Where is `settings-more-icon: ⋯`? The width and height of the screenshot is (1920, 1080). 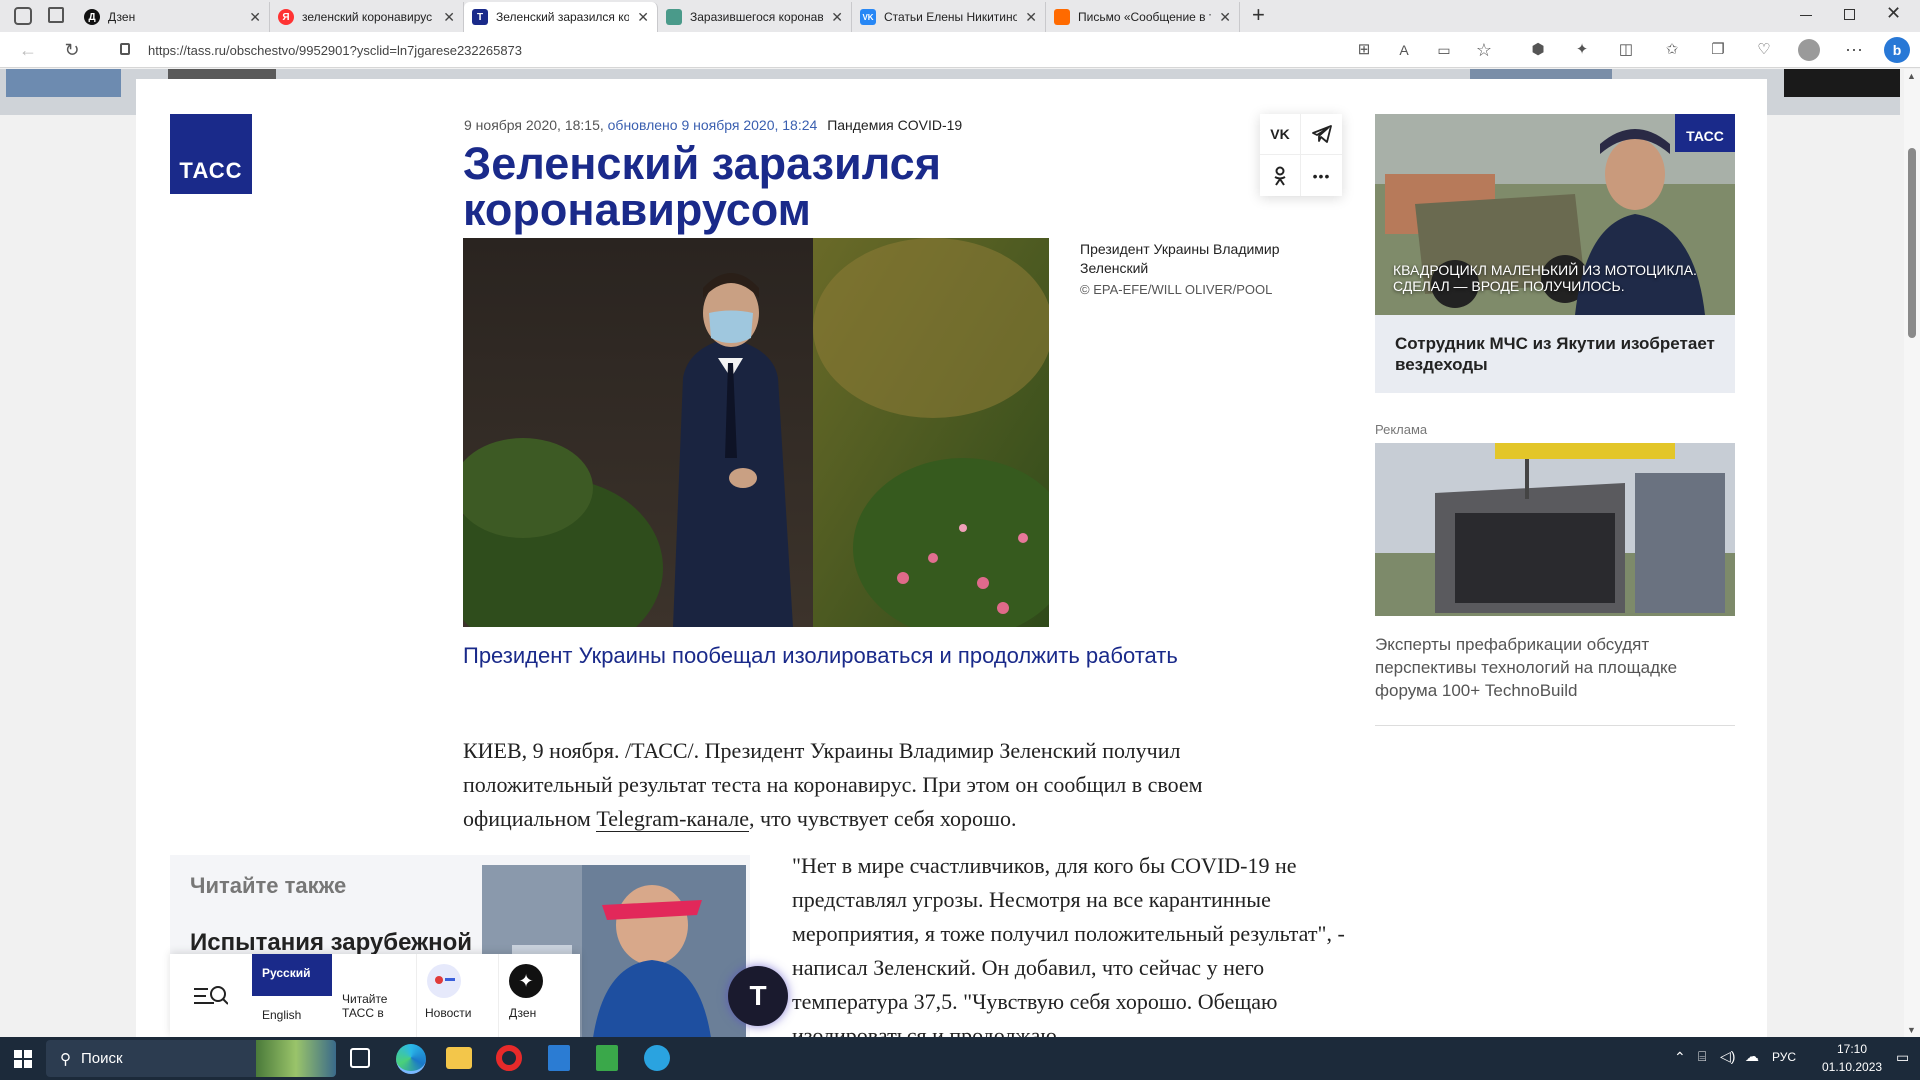
settings-more-icon: ⋯ is located at coordinates (1854, 50).